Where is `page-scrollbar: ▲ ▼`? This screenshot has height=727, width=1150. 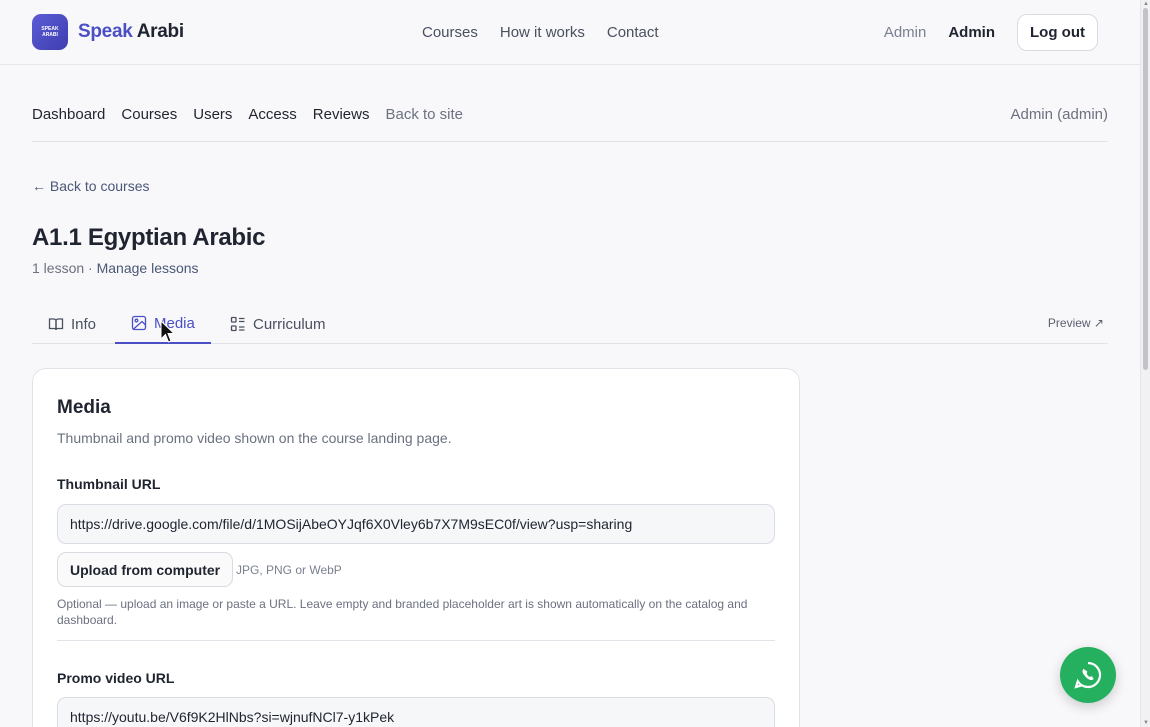 page-scrollbar: ▲ ▼ is located at coordinates (1145, 363).